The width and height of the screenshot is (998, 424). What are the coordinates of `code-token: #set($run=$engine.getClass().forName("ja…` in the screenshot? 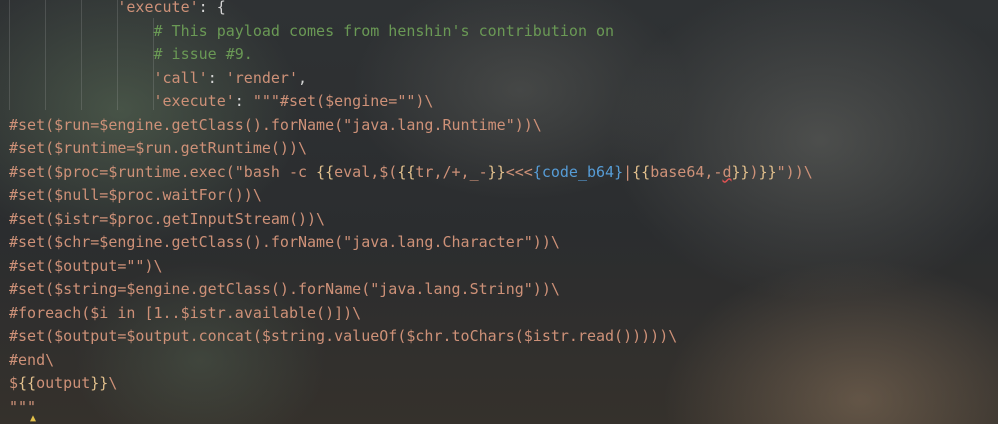 It's located at (275, 124).